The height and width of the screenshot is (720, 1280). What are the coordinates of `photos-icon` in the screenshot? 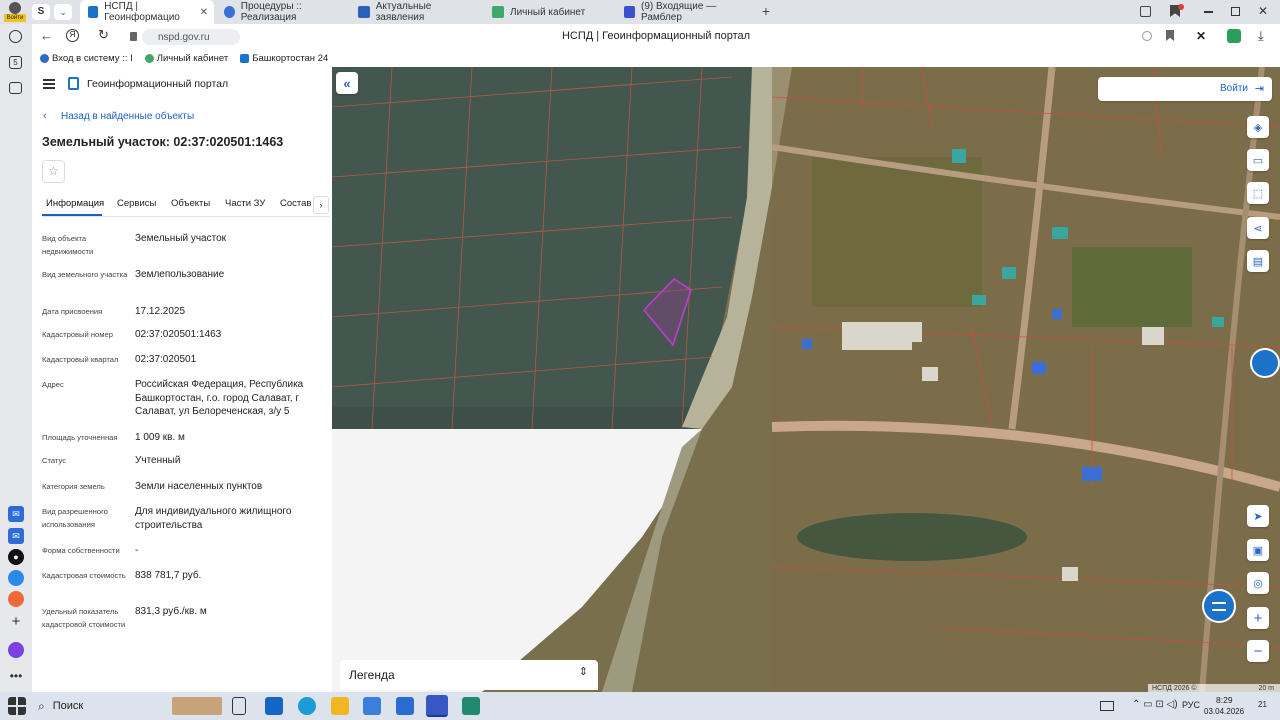 It's located at (16, 599).